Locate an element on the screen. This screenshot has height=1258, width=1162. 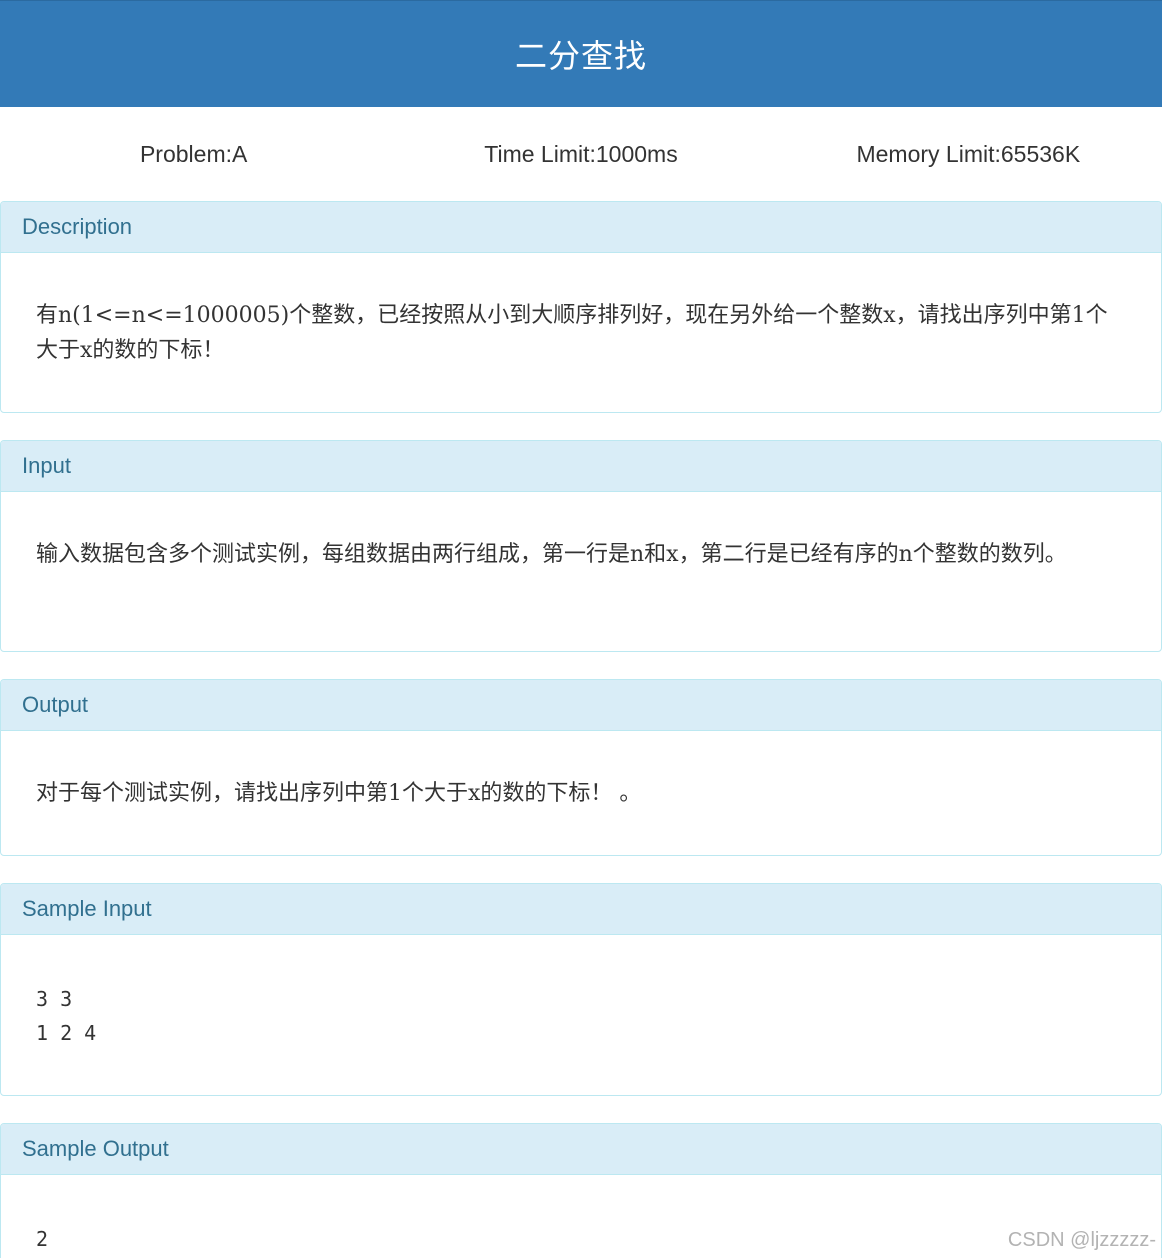
time-limit: Time Limit:1000ms is located at coordinates (581, 153).